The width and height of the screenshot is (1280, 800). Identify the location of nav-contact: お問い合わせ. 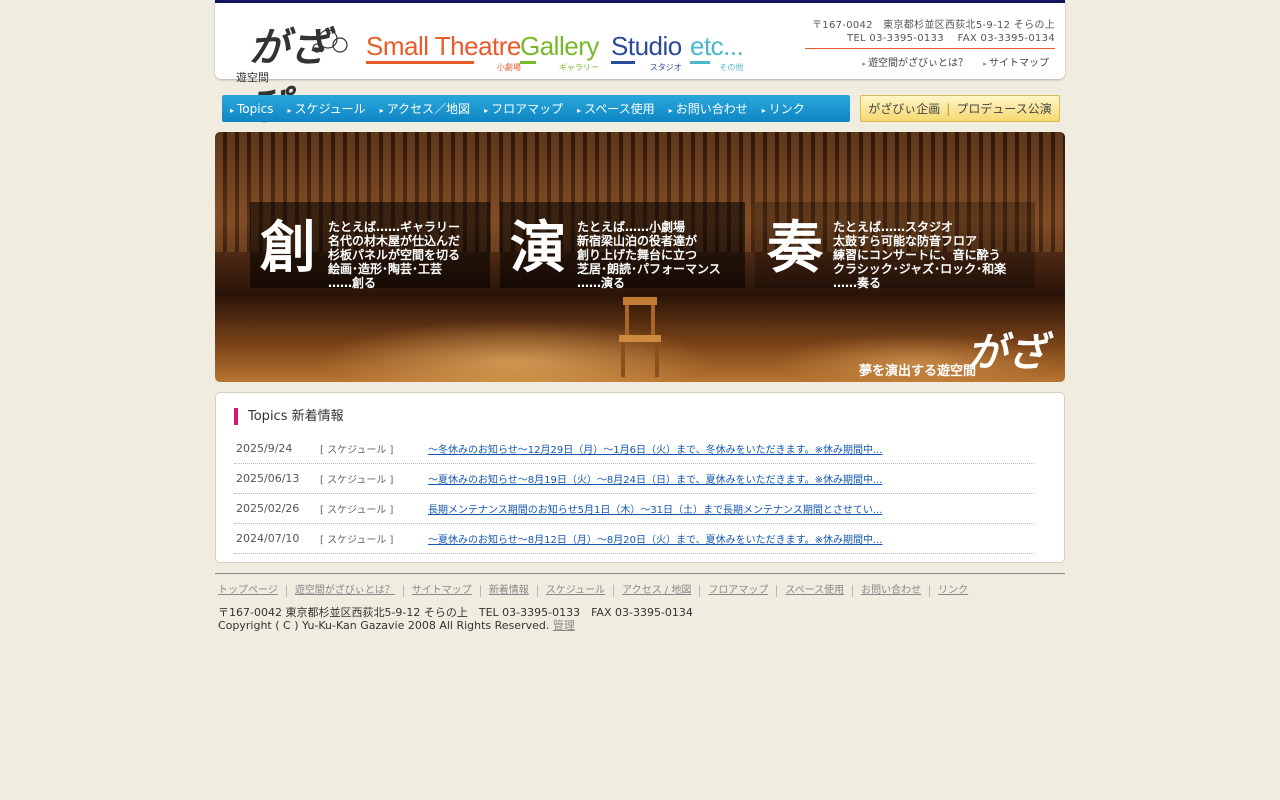
(715, 108).